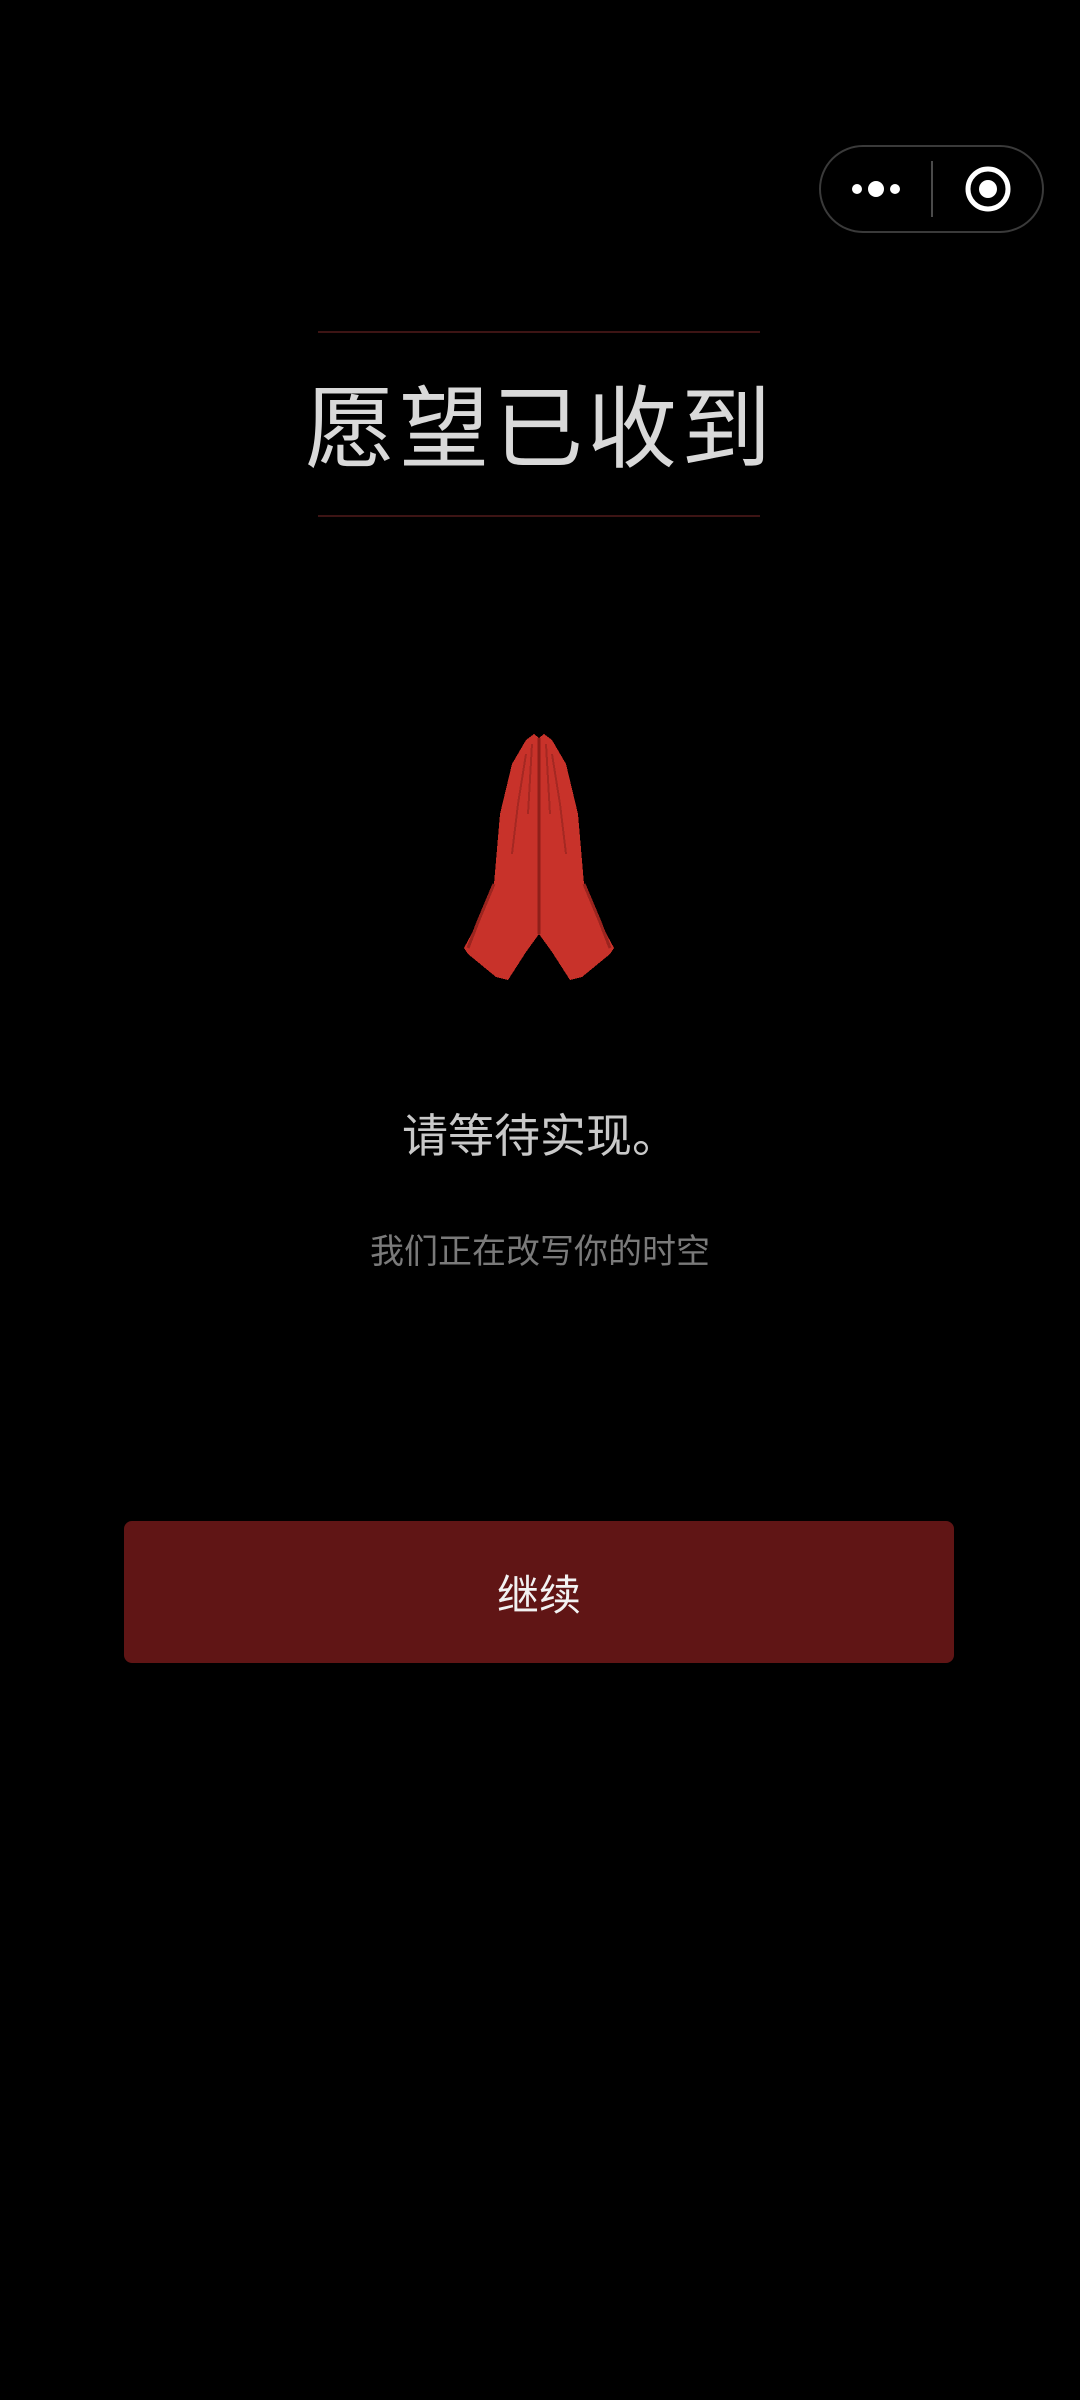 This screenshot has height=2400, width=1080. Describe the element at coordinates (539, 1592) in the screenshot. I see `continue-button: 继续` at that location.